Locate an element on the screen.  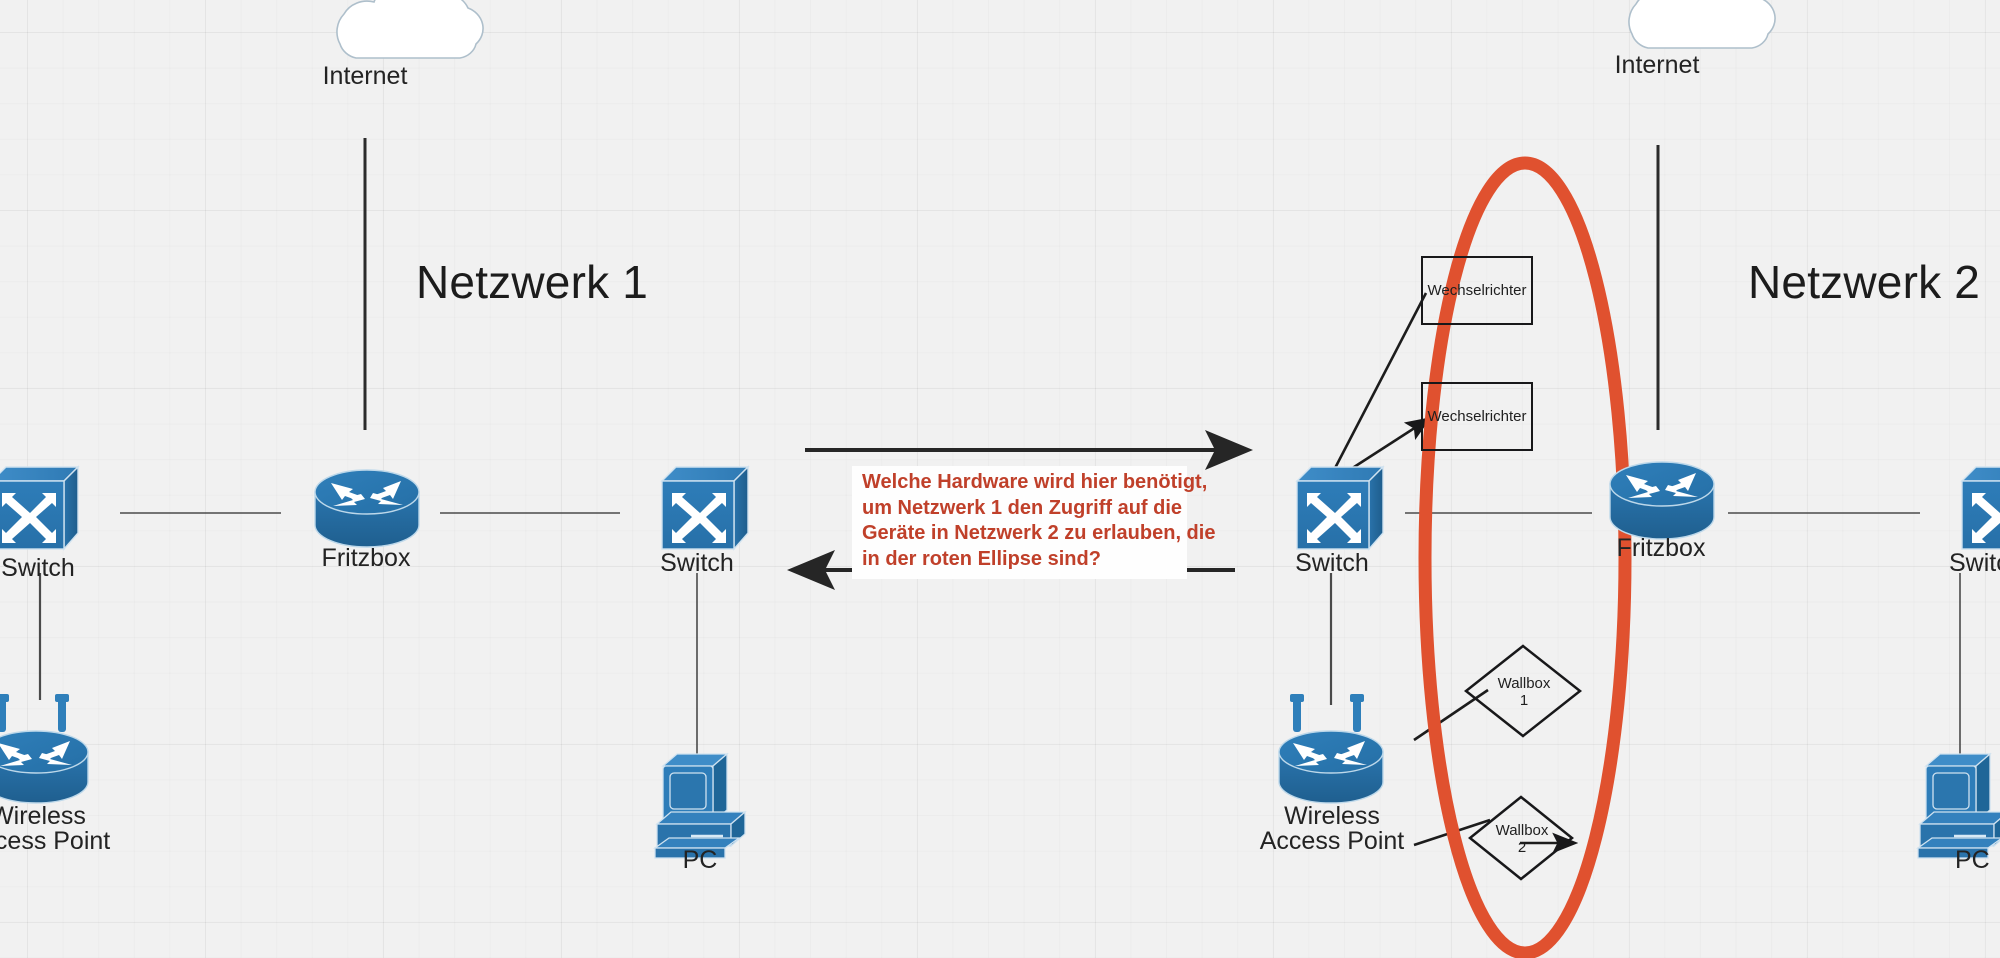
node-internet-right: Internet is located at coordinates (1657, 63).